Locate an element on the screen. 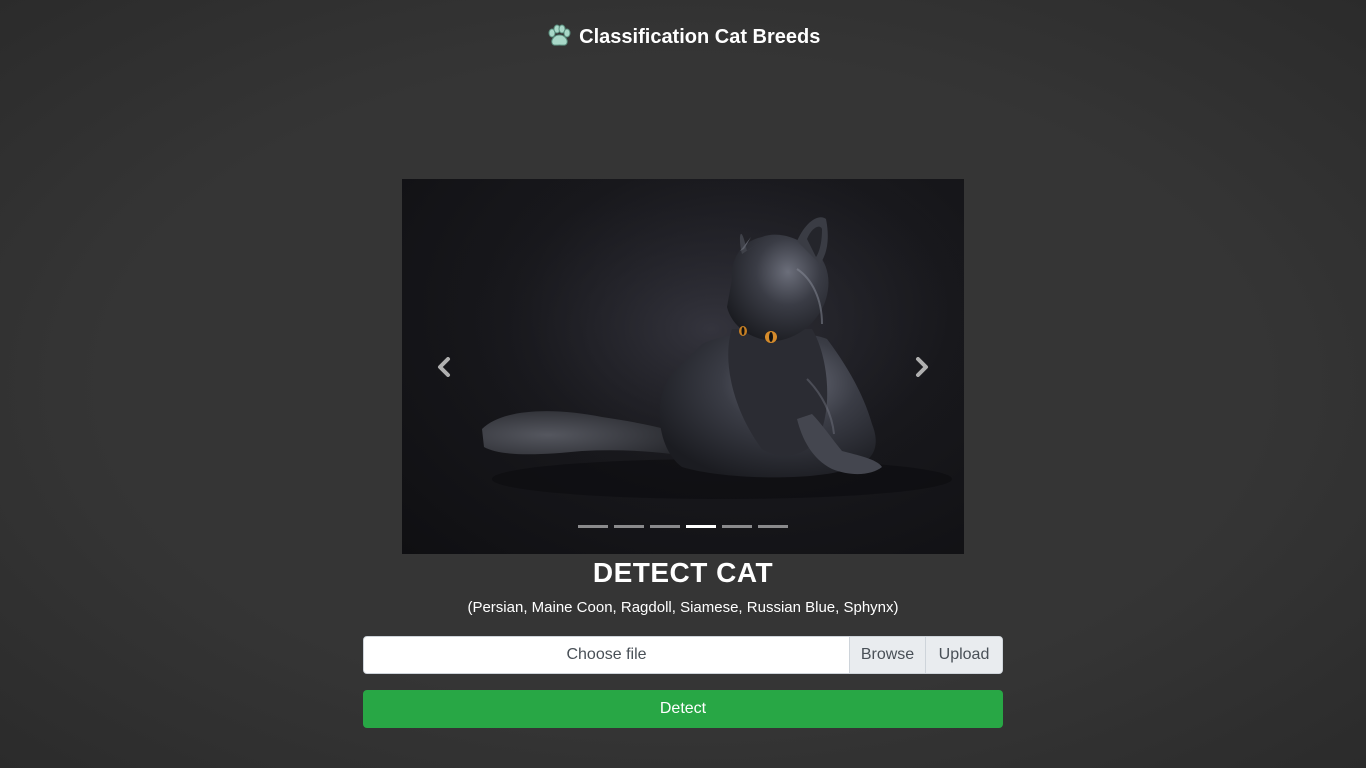 This screenshot has width=1366, height=768. file-input: Choose file is located at coordinates (606, 655).